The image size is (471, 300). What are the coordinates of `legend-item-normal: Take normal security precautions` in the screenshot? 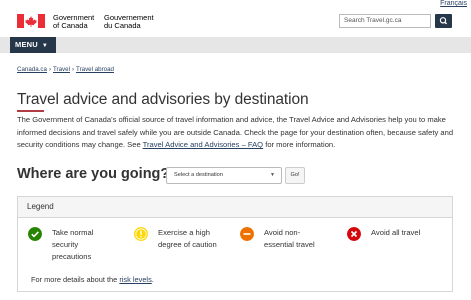 It's located at (72, 245).